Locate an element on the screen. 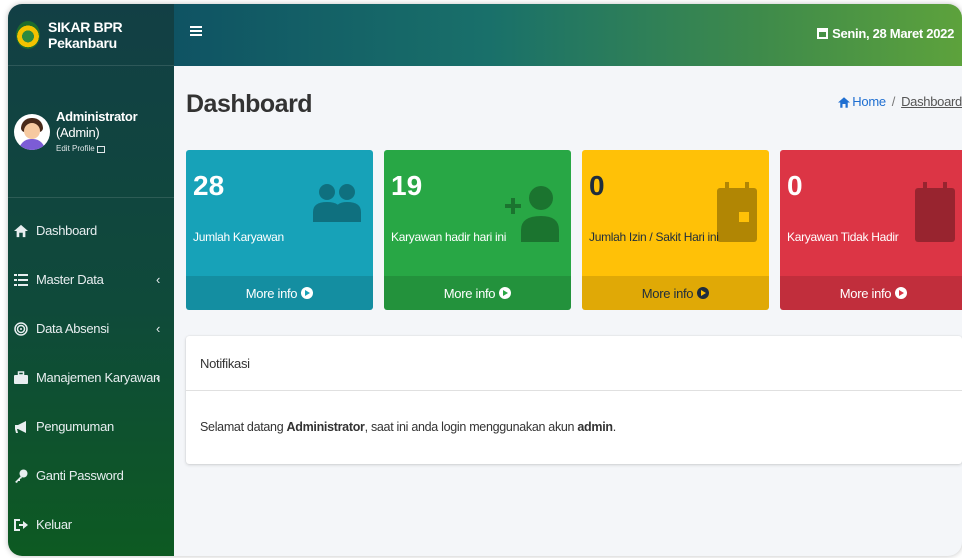 This screenshot has height=558, width=962. sidebar-item-pengumuman: Pengumuman is located at coordinates (91, 426).